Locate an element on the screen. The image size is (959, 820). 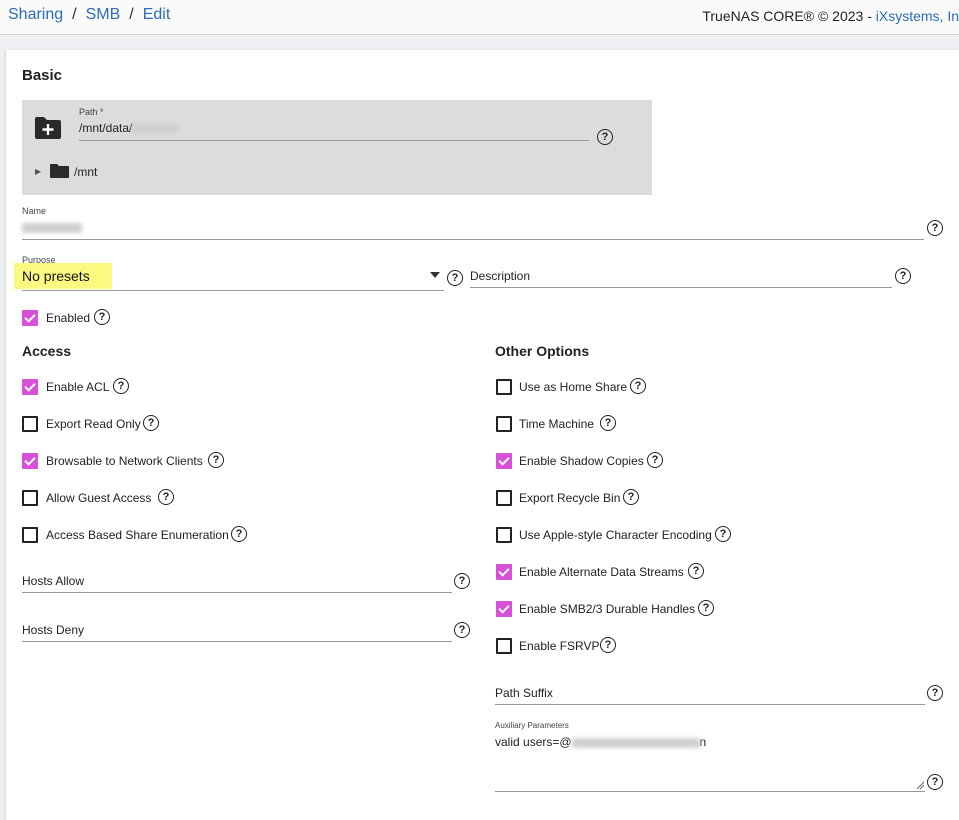
checkbox-label: Browsable to Network Clients is located at coordinates (124, 461).